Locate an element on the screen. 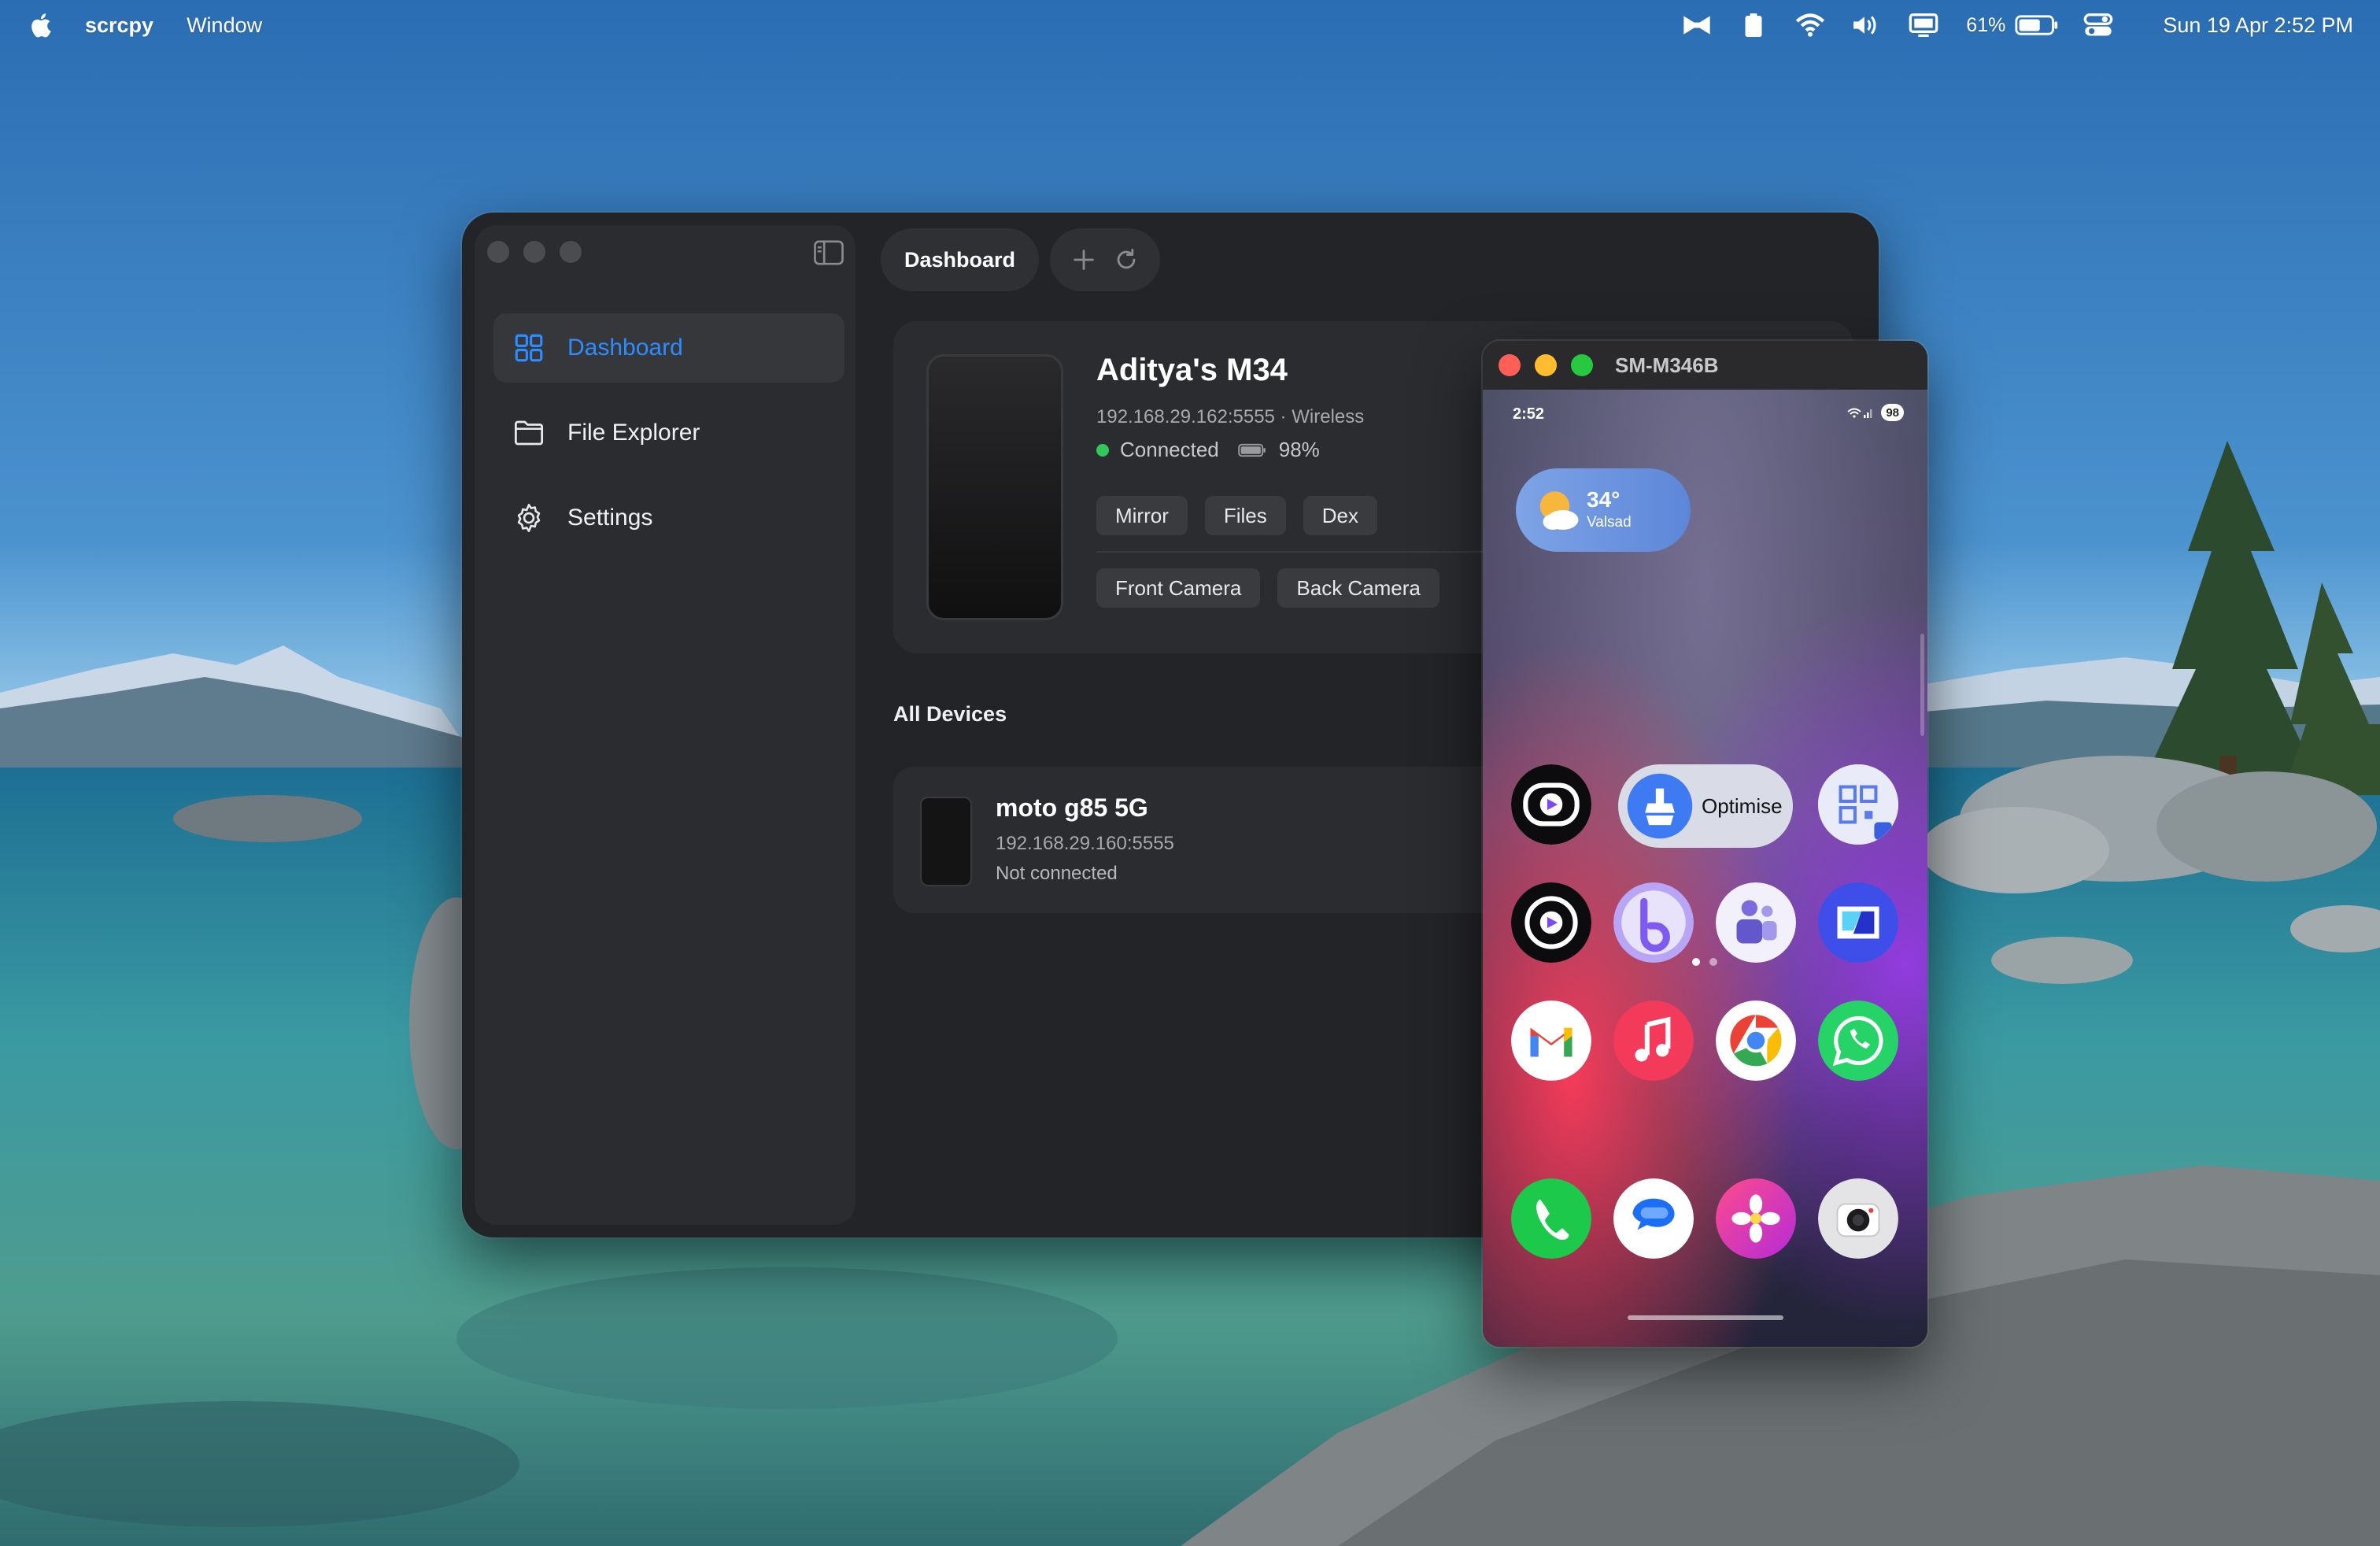  optimise-icon is located at coordinates (1660, 806).